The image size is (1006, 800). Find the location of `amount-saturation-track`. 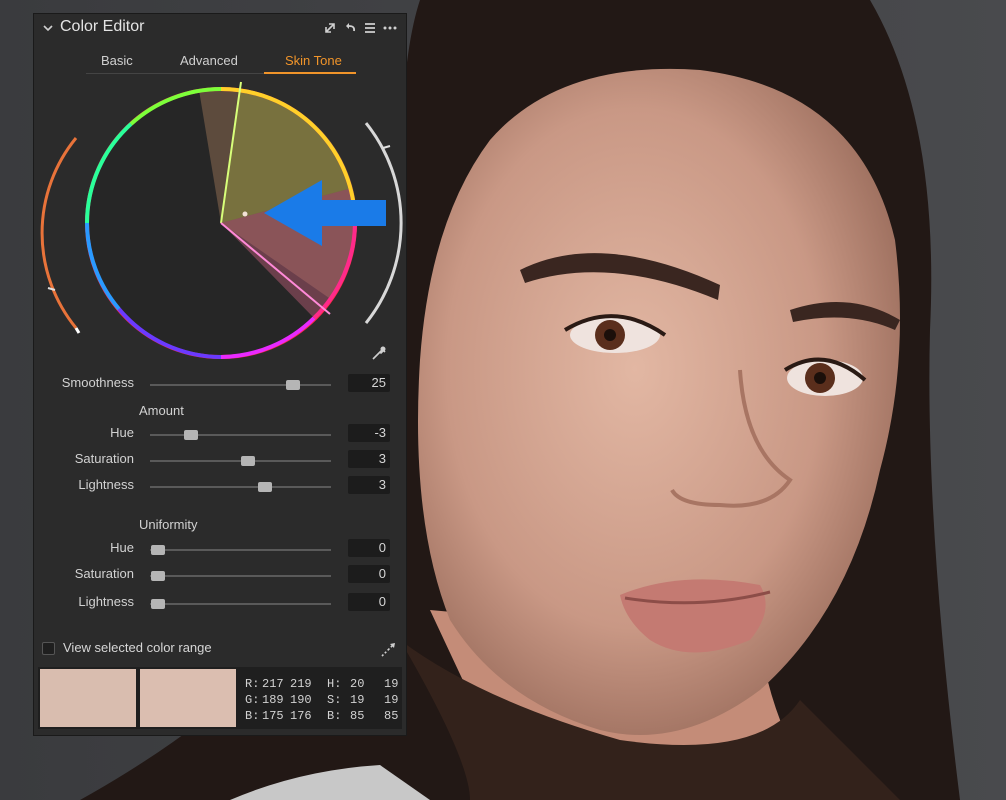

amount-saturation-track is located at coordinates (240, 461).